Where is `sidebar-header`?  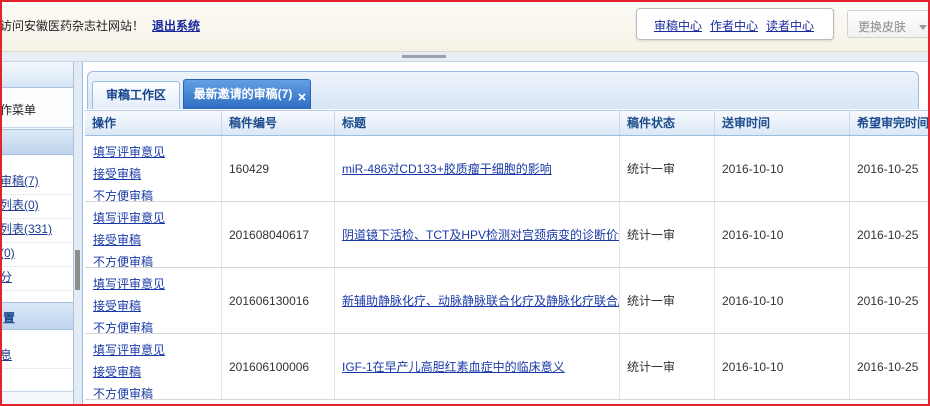 sidebar-header is located at coordinates (36, 75).